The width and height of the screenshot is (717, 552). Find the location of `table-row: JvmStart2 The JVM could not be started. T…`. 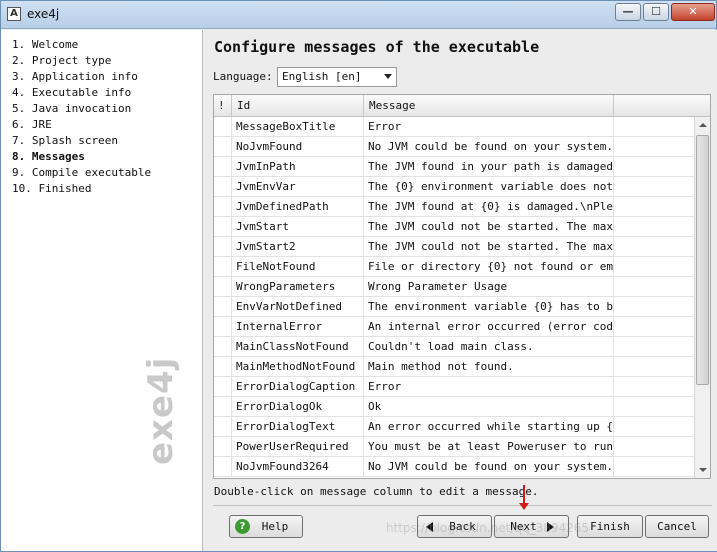

table-row: JvmStart2 The JVM could not be started. T… is located at coordinates (455, 247).